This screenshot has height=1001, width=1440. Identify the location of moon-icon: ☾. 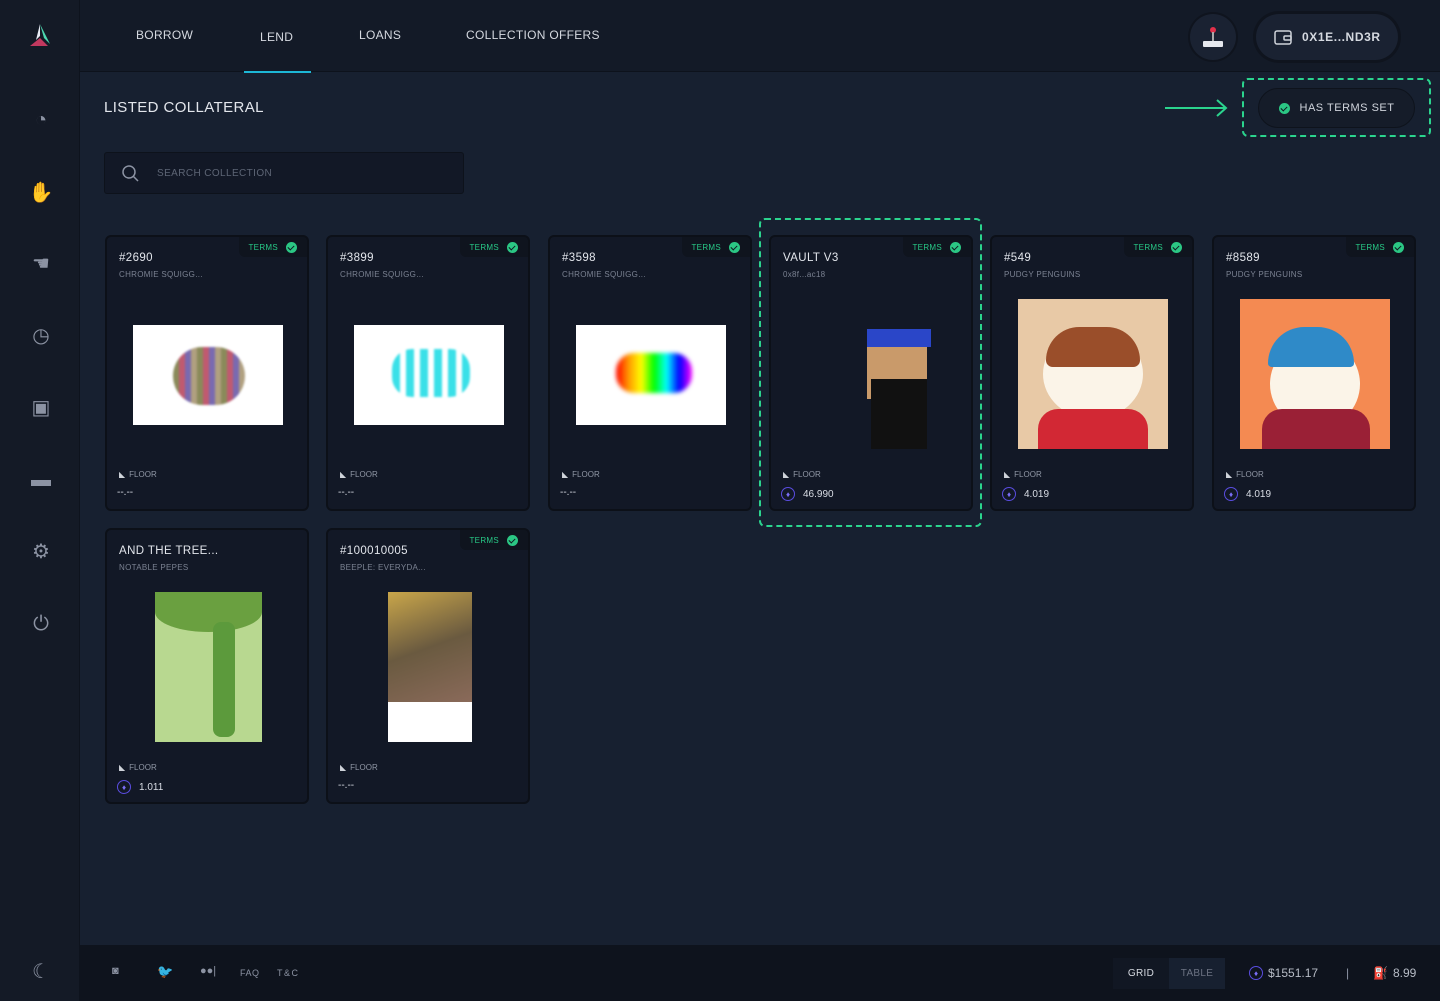
(41, 972).